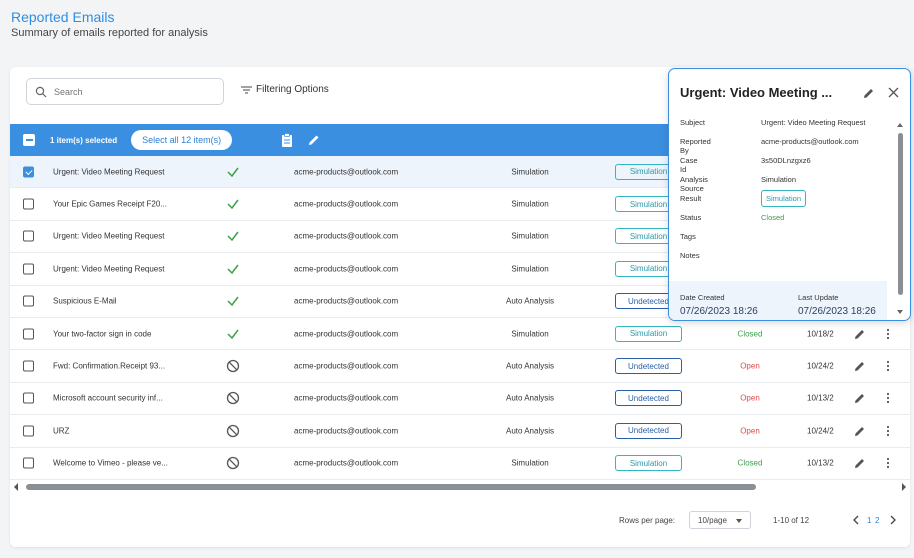 The width and height of the screenshot is (914, 558). What do you see at coordinates (109, 33) in the screenshot?
I see `page-subtitle: Summary of emails reported for analysis` at bounding box center [109, 33].